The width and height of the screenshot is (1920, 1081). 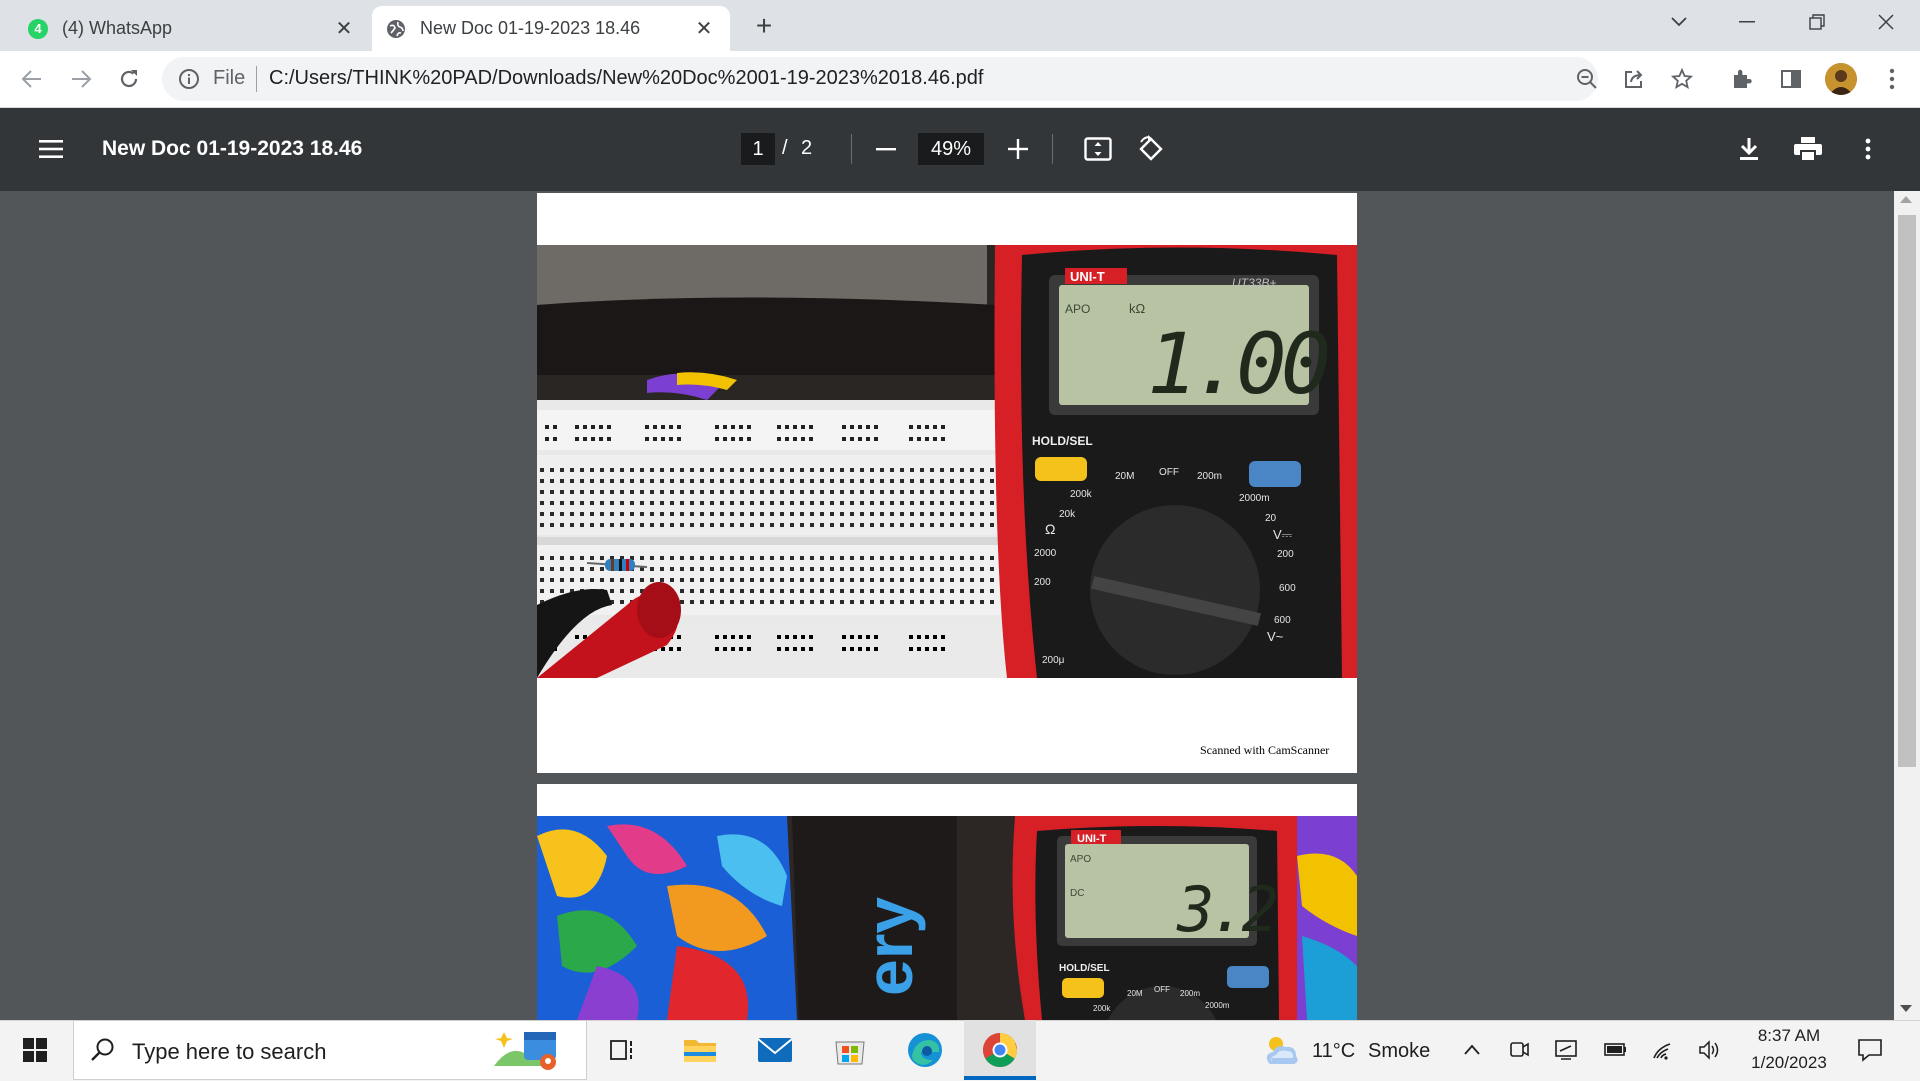 What do you see at coordinates (951, 149) in the screenshot?
I see `zoom-level-input: 49%` at bounding box center [951, 149].